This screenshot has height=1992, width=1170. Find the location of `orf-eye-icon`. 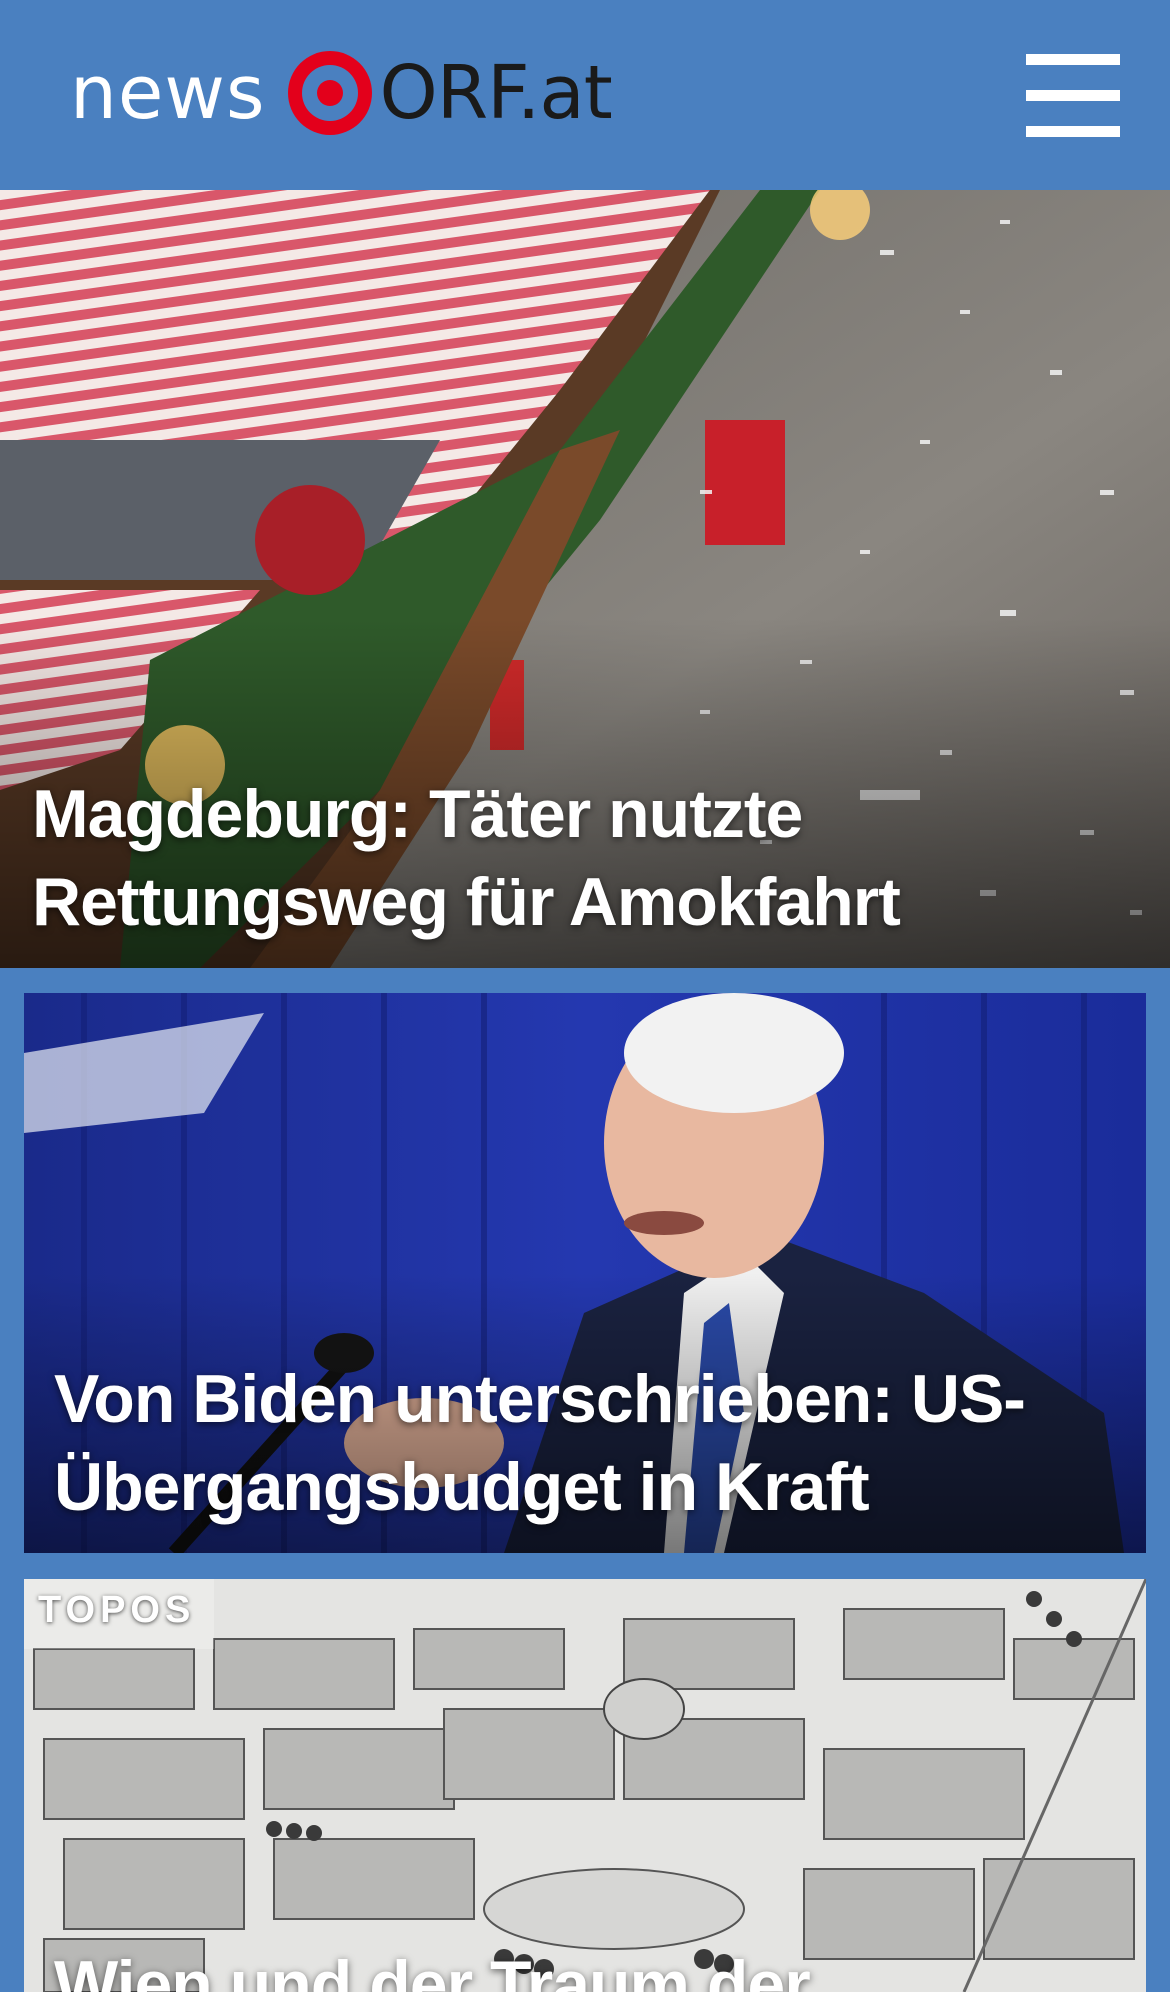

orf-eye-icon is located at coordinates (329, 93).